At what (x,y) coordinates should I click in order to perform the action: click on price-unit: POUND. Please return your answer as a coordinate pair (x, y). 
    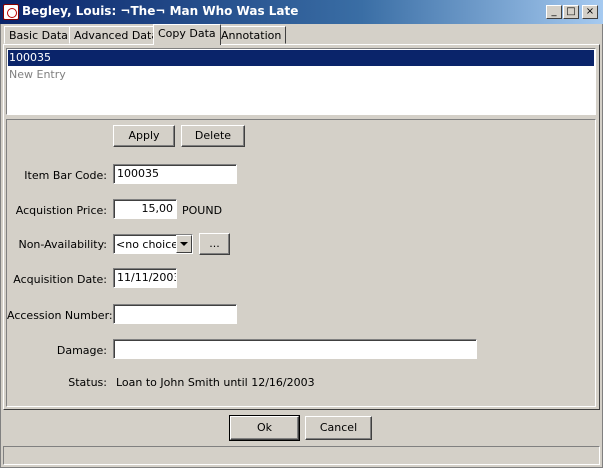
    Looking at the image, I should click on (202, 210).